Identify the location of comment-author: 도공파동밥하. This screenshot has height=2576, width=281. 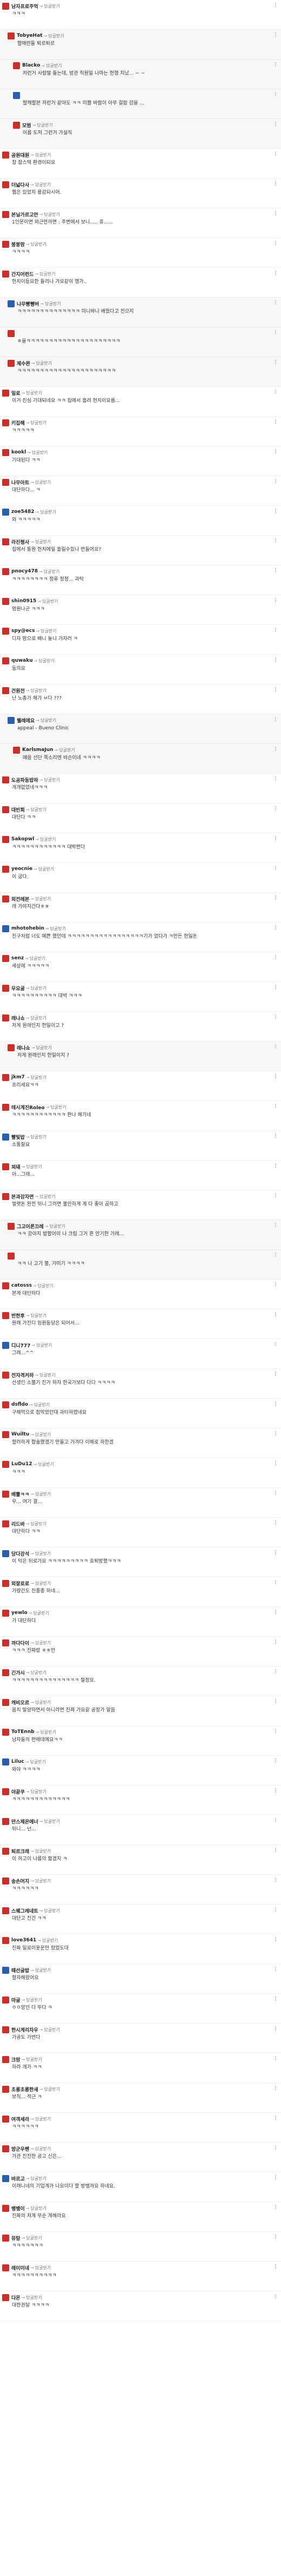
(24, 779).